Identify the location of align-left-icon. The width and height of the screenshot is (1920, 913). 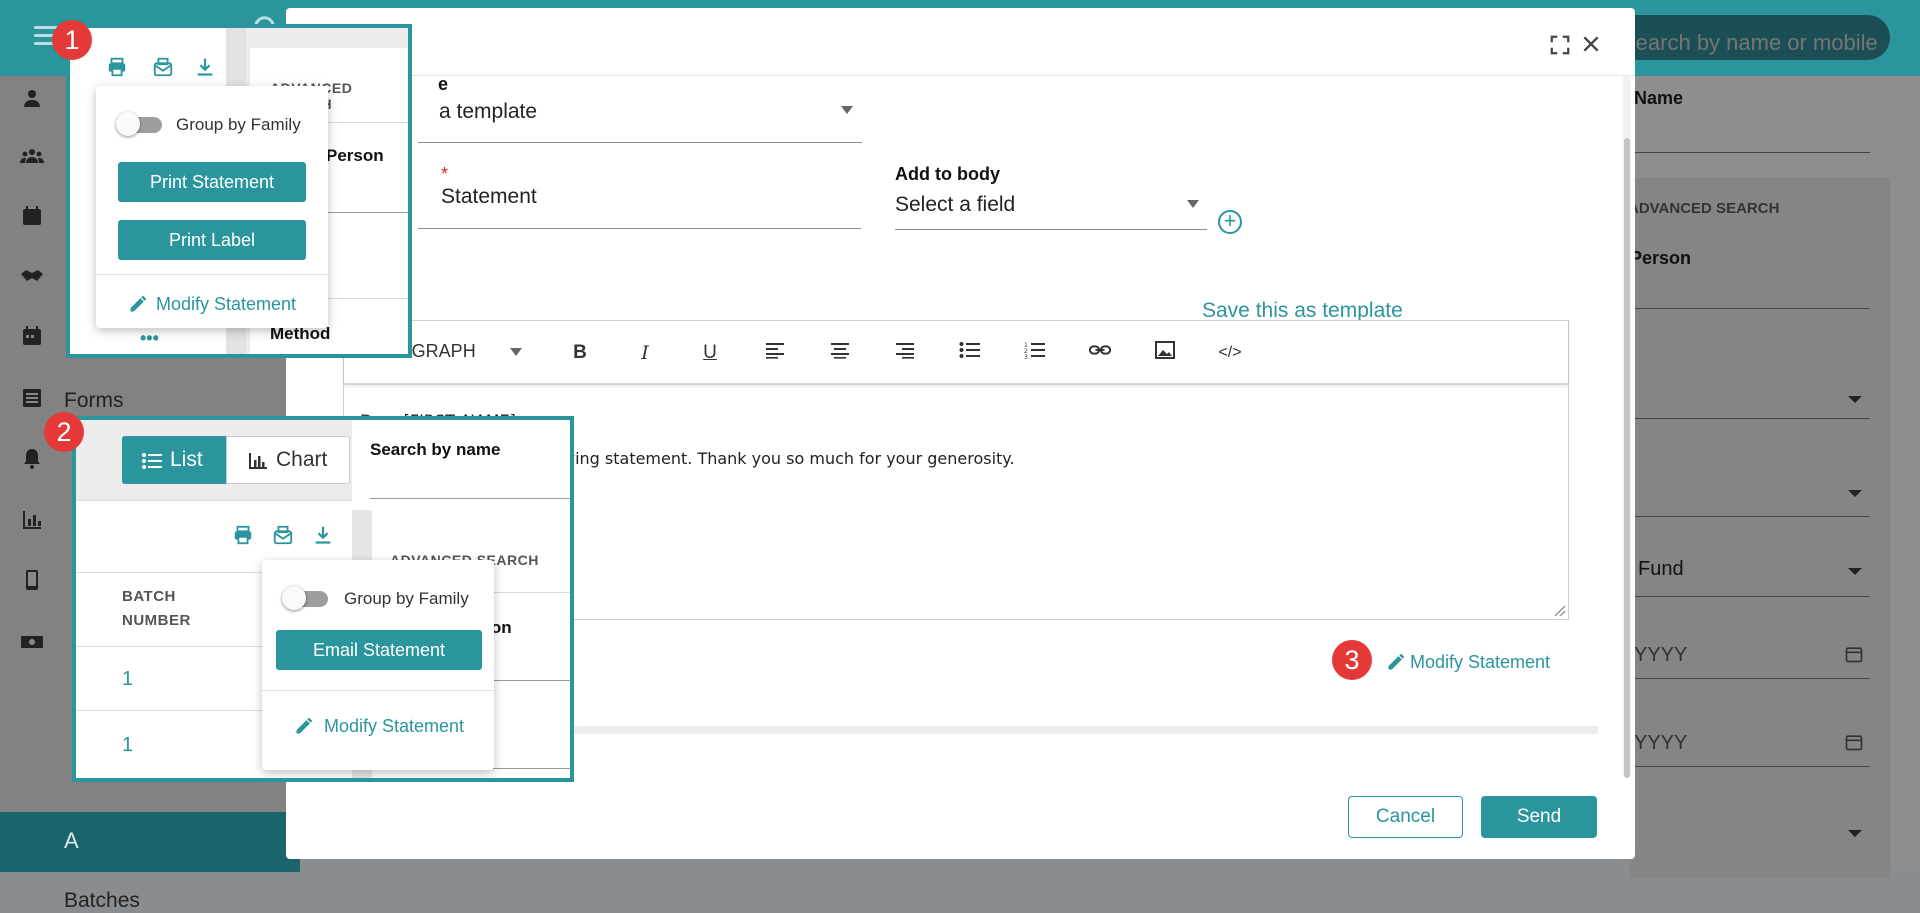
(775, 353).